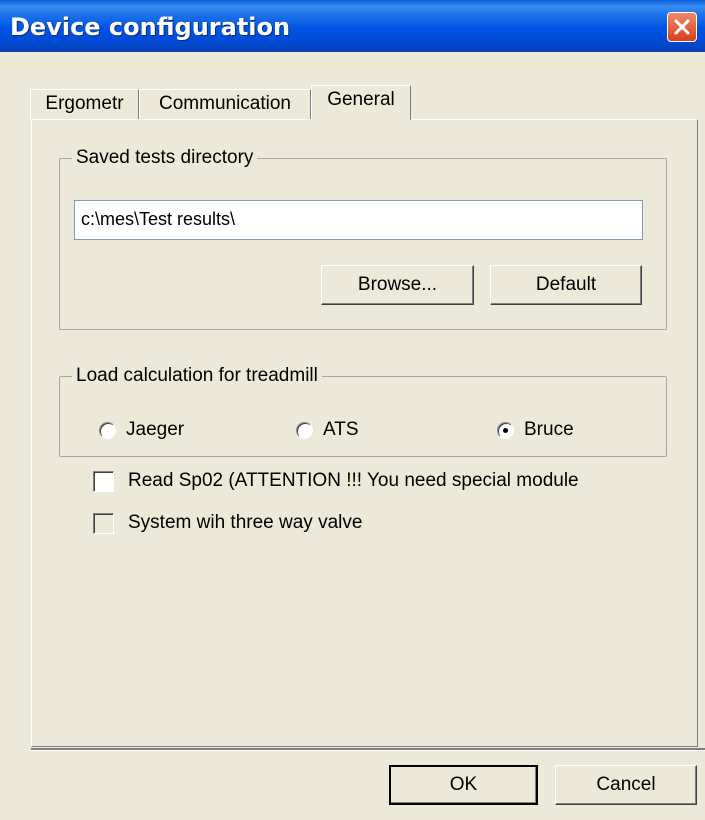 This screenshot has width=705, height=820. I want to click on title-bar: Device configuration, so click(352, 26).